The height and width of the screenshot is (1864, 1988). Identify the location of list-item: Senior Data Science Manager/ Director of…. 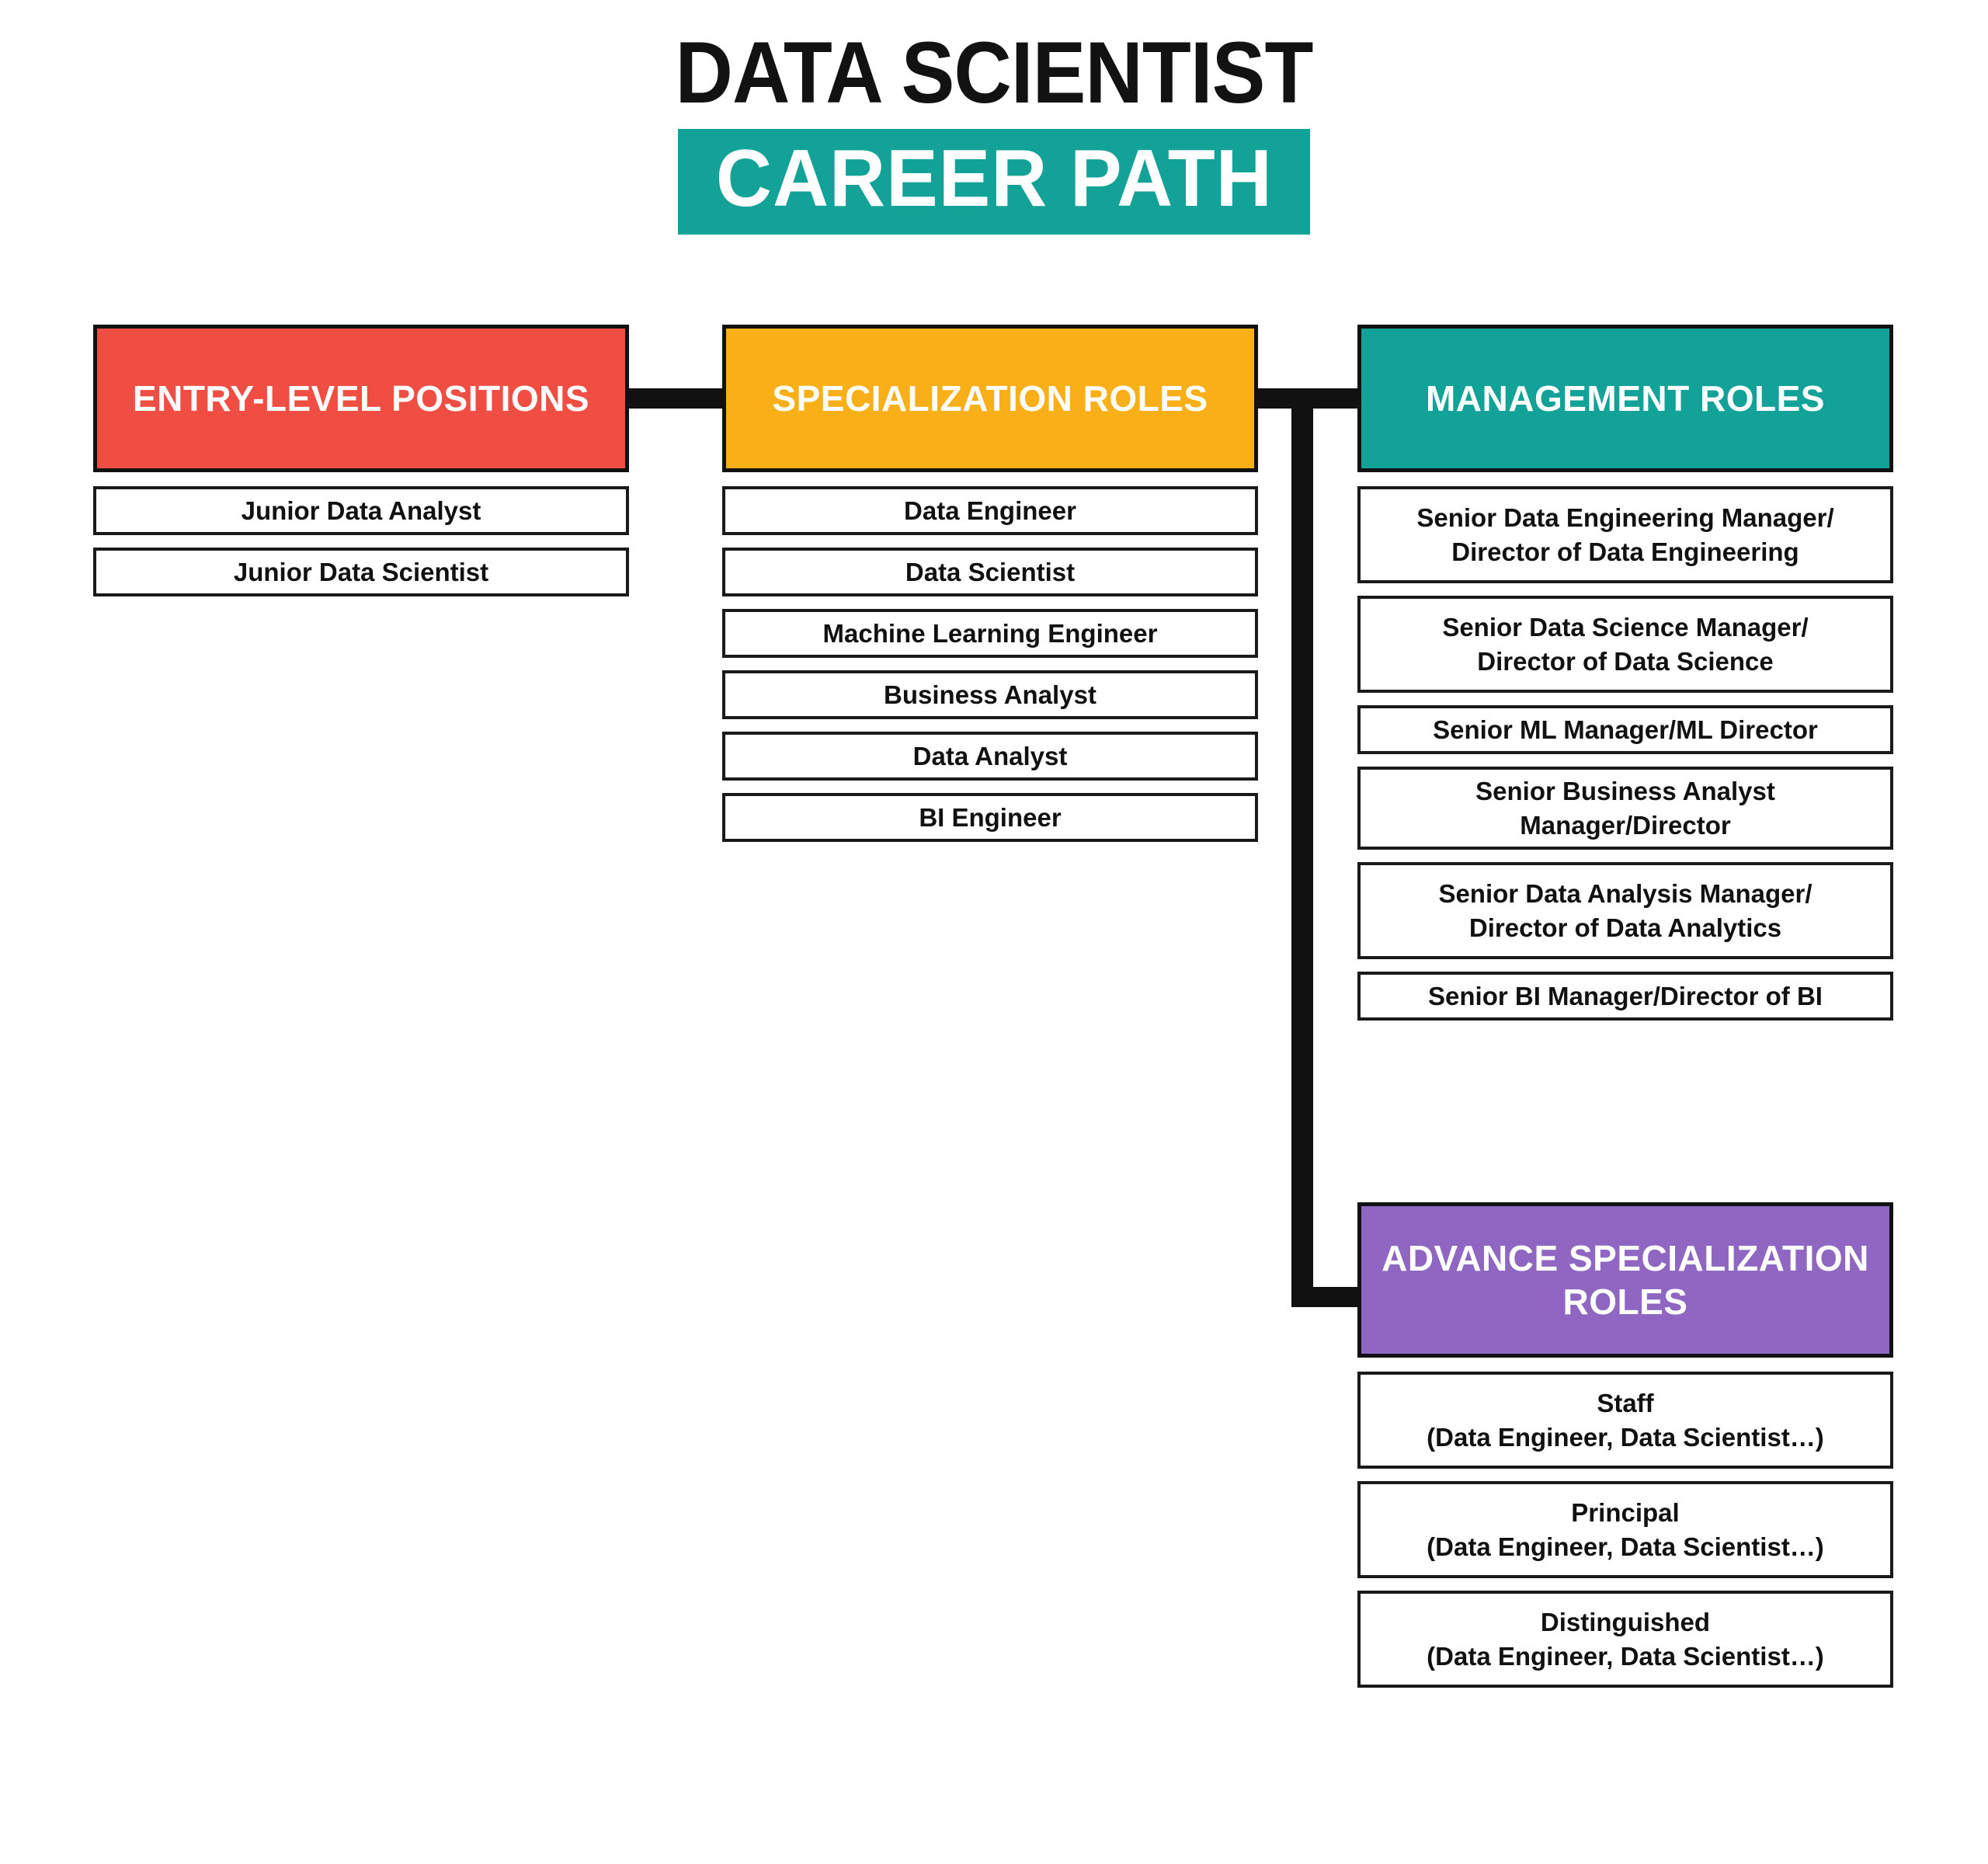
(1625, 644).